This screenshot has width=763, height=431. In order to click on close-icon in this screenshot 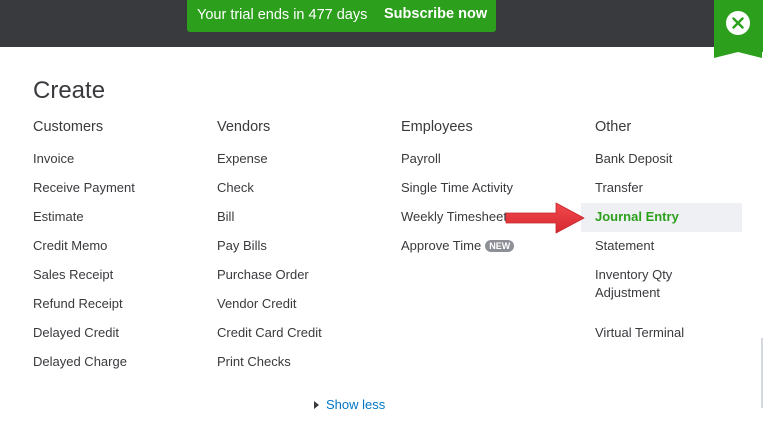, I will do `click(738, 23)`.